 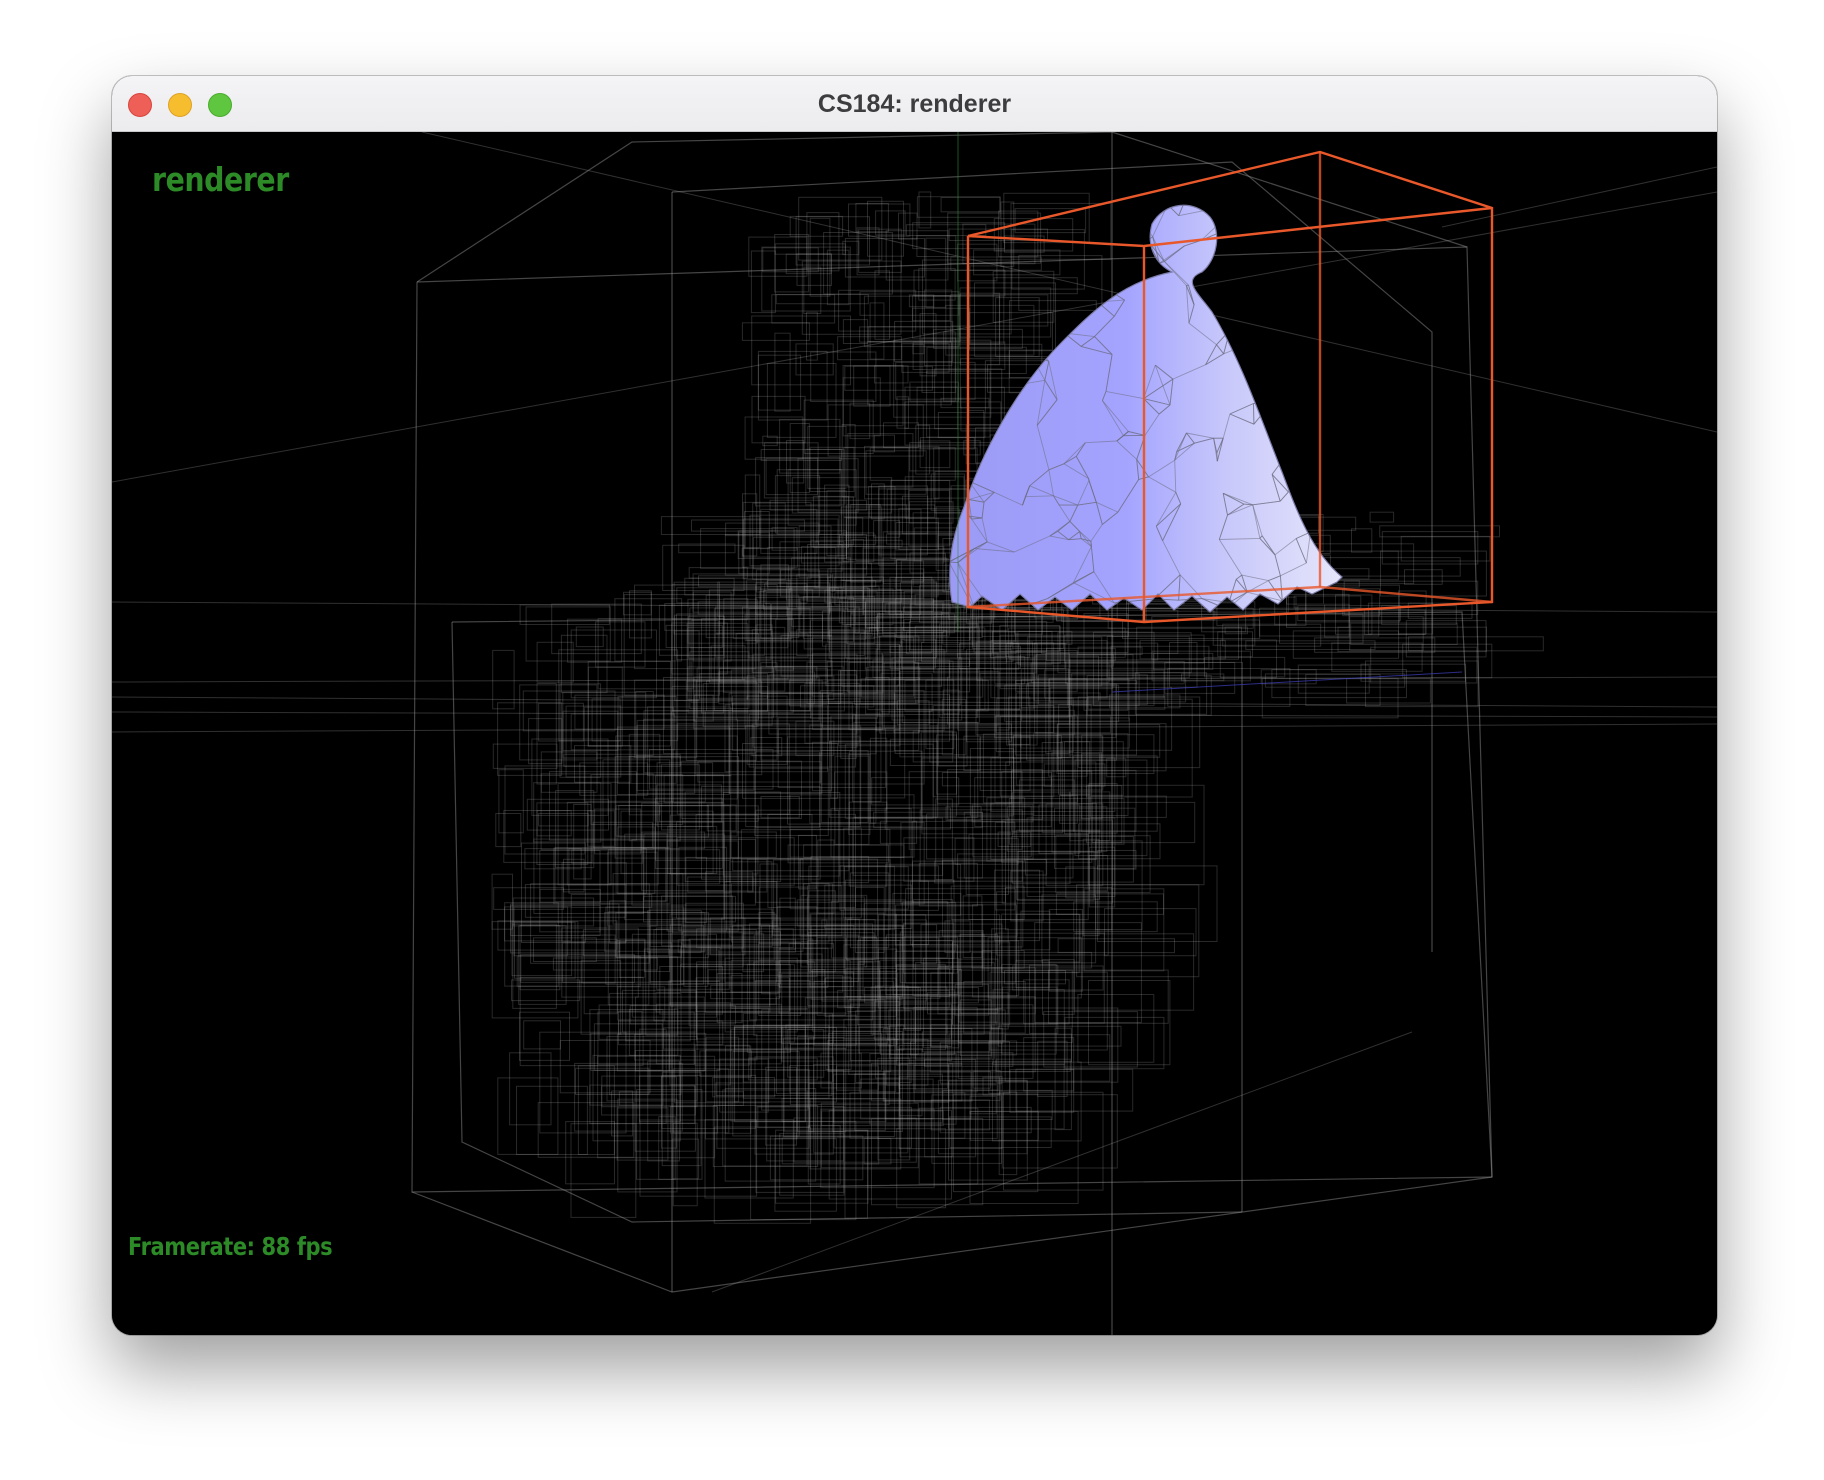 What do you see at coordinates (230, 1246) in the screenshot?
I see `framerate-label: Framerate: 88 fps` at bounding box center [230, 1246].